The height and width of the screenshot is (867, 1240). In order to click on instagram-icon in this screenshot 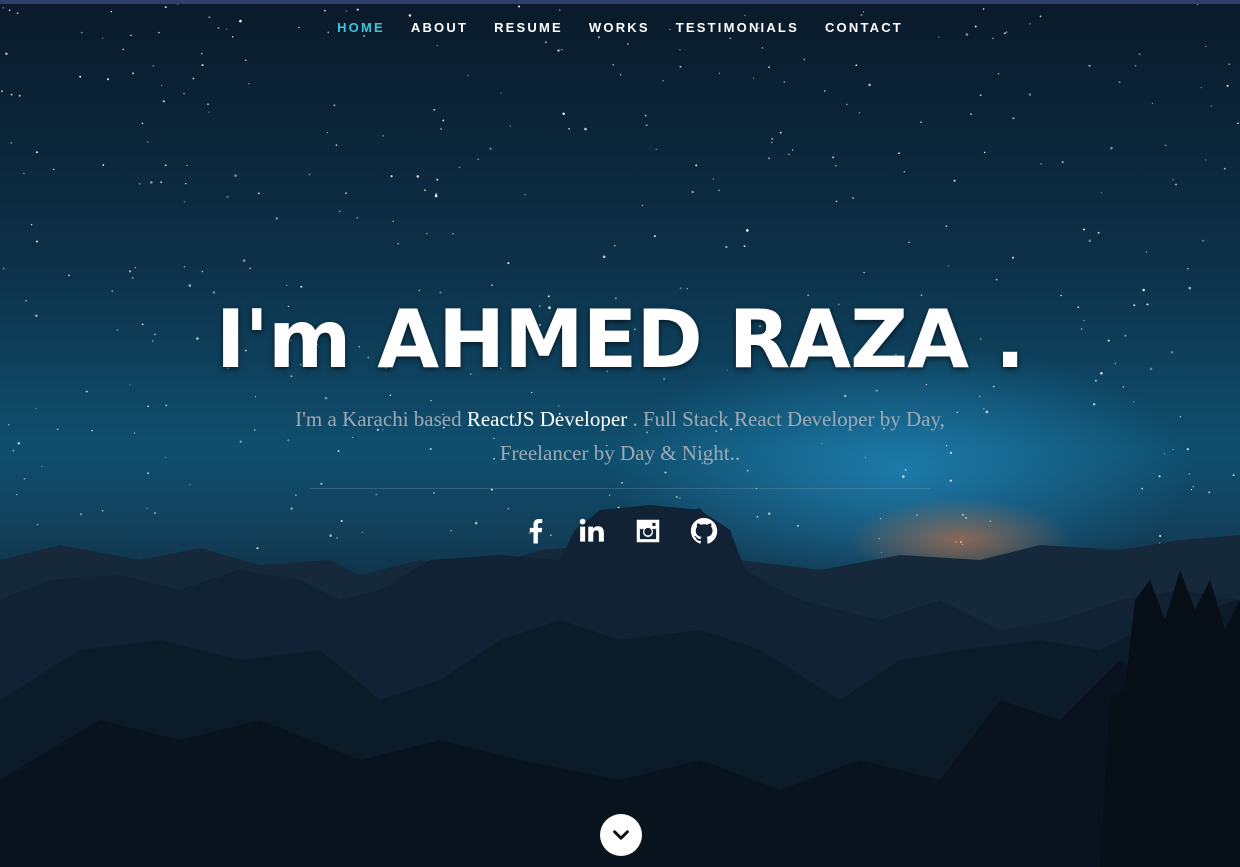, I will do `click(648, 531)`.